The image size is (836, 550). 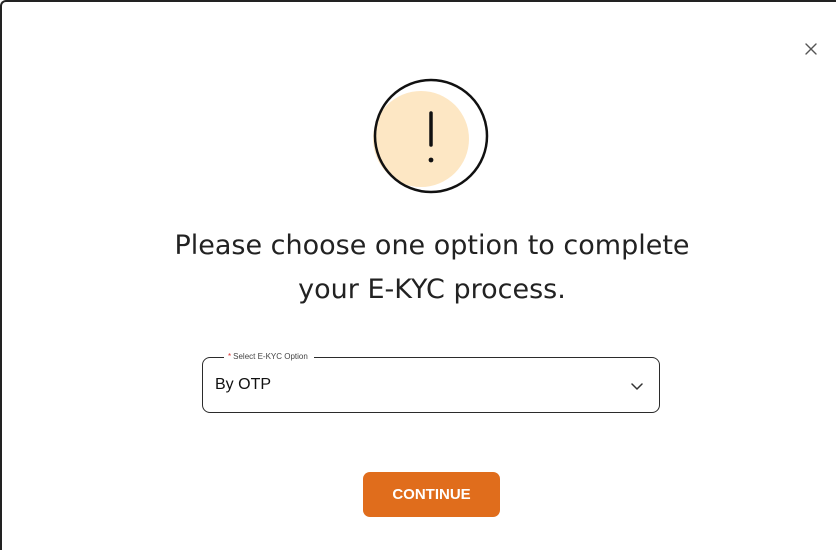 I want to click on required-mark: *, so click(x=230, y=356).